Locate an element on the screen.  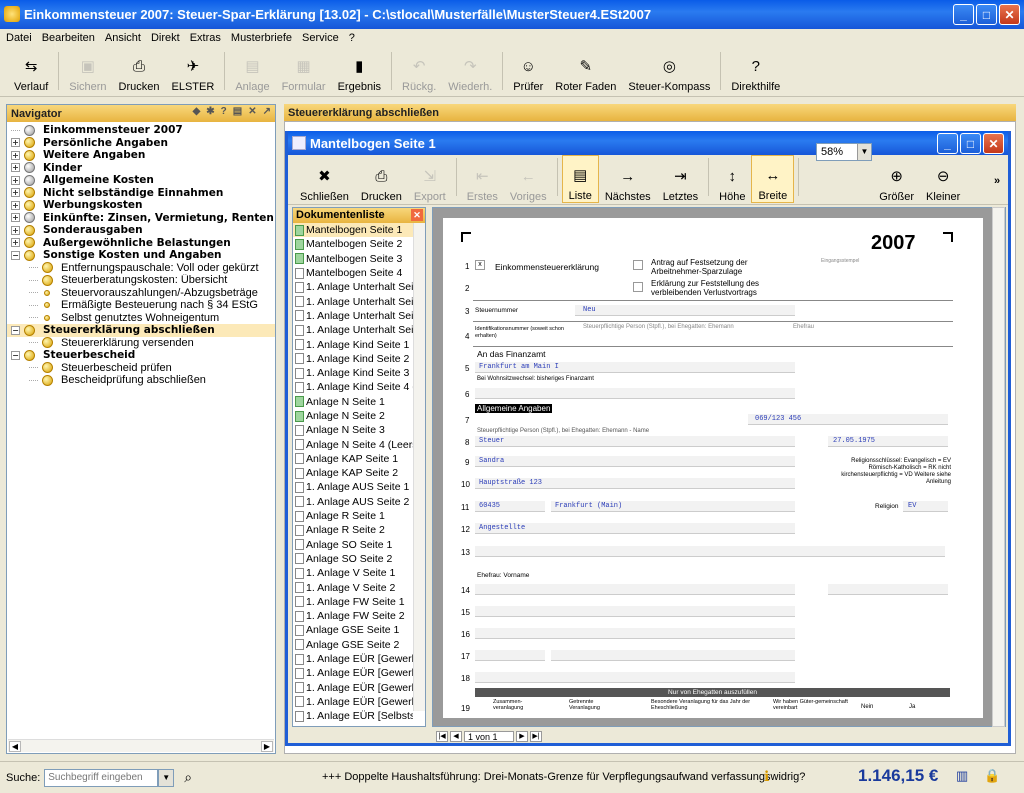
document-list-item: Anlage GSE Seite 1 is located at coordinates (353, 630).